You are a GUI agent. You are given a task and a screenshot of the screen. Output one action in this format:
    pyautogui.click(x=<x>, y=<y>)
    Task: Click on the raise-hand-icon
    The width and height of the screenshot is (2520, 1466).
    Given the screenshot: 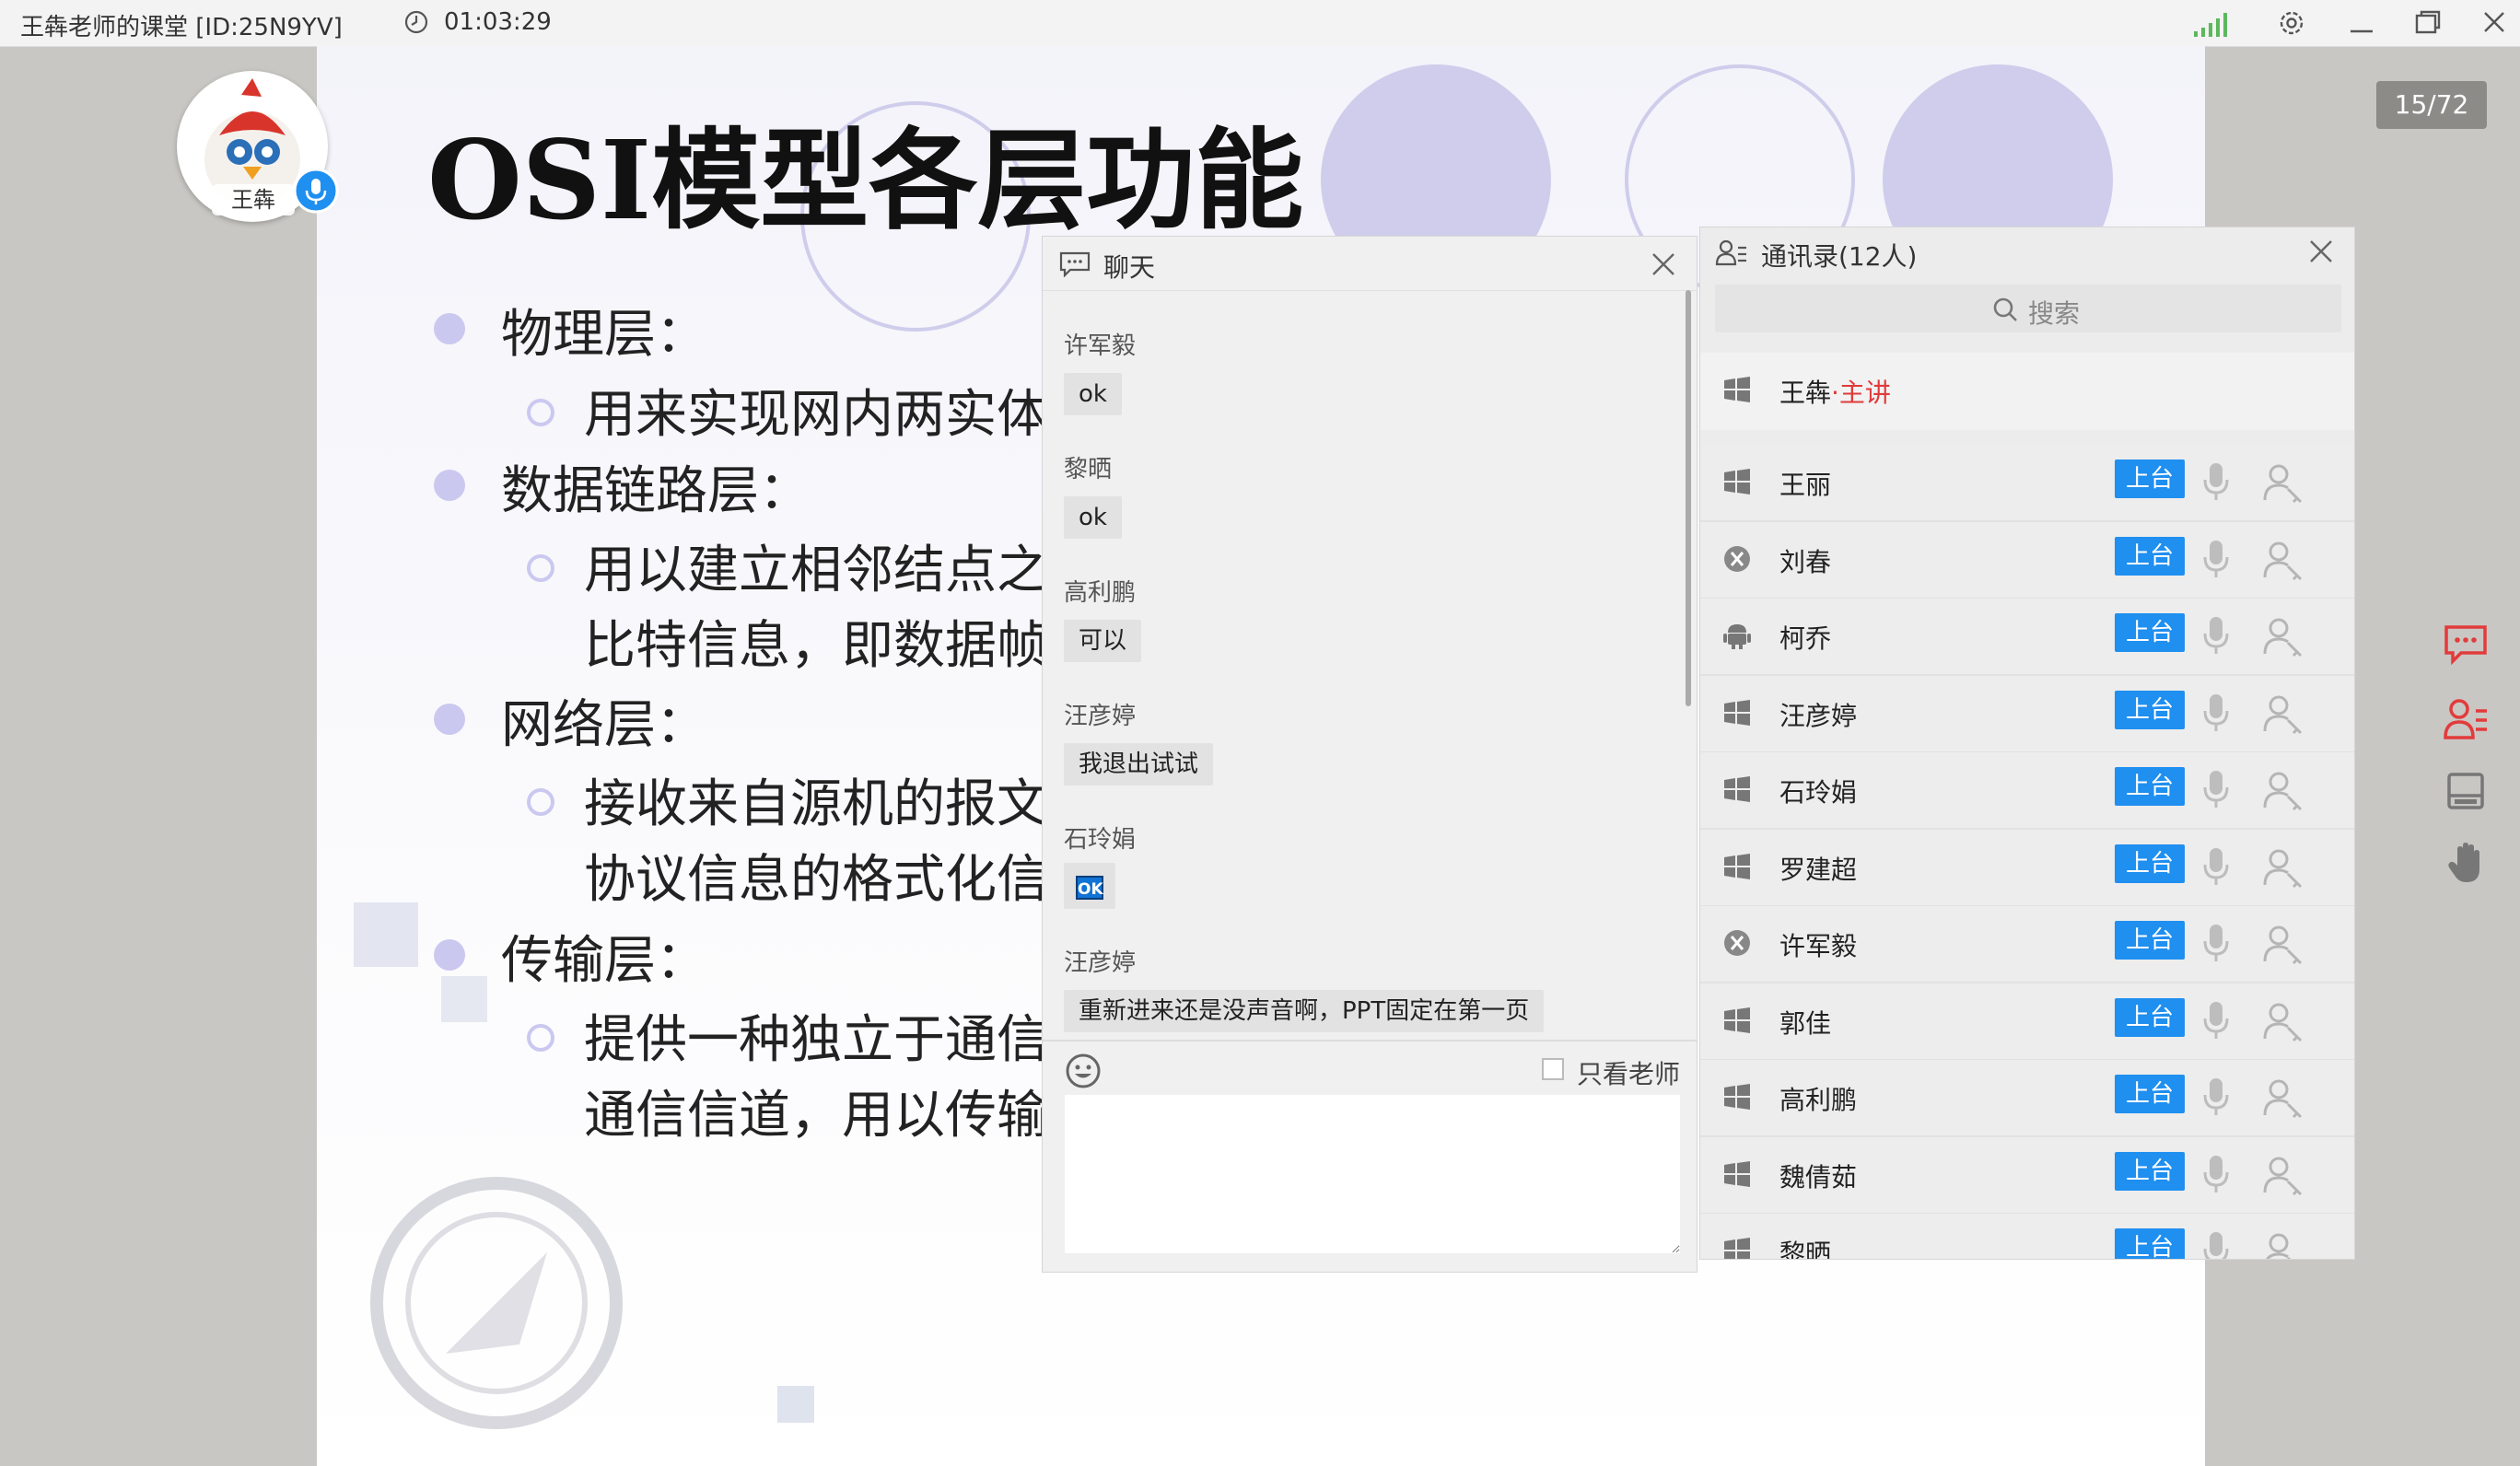 What is the action you would take?
    pyautogui.click(x=2466, y=863)
    